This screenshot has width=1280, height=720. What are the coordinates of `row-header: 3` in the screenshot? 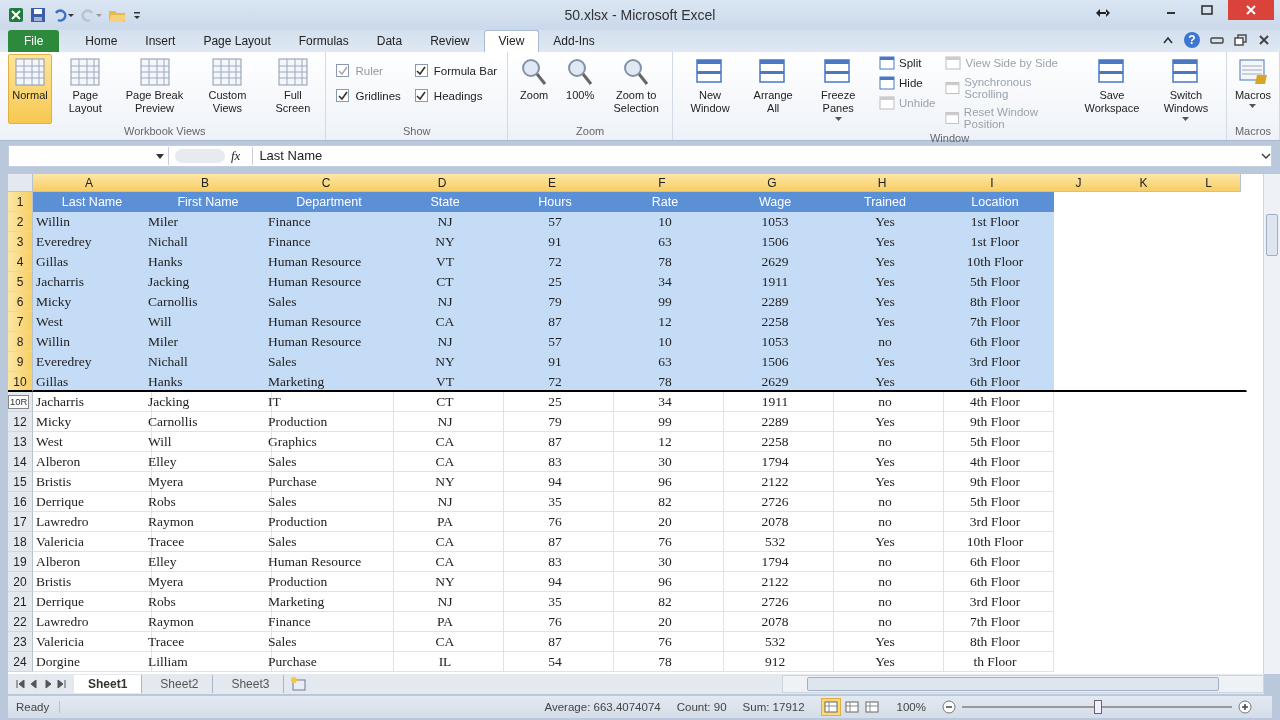 It's located at (20, 242).